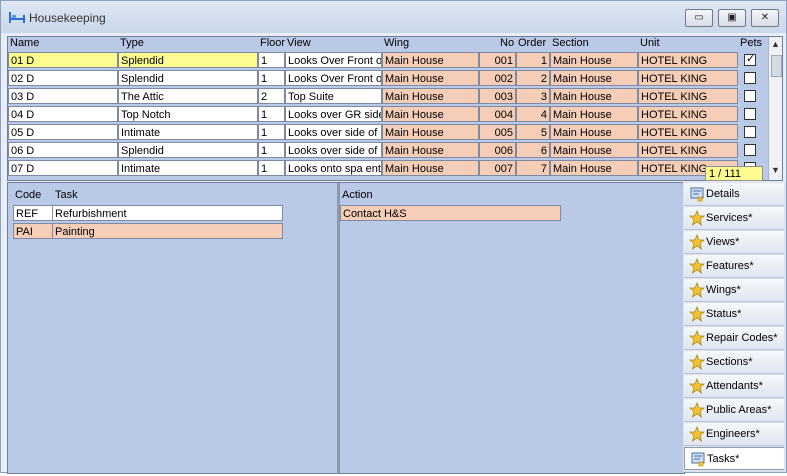  I want to click on col-header-order: Order, so click(532, 44).